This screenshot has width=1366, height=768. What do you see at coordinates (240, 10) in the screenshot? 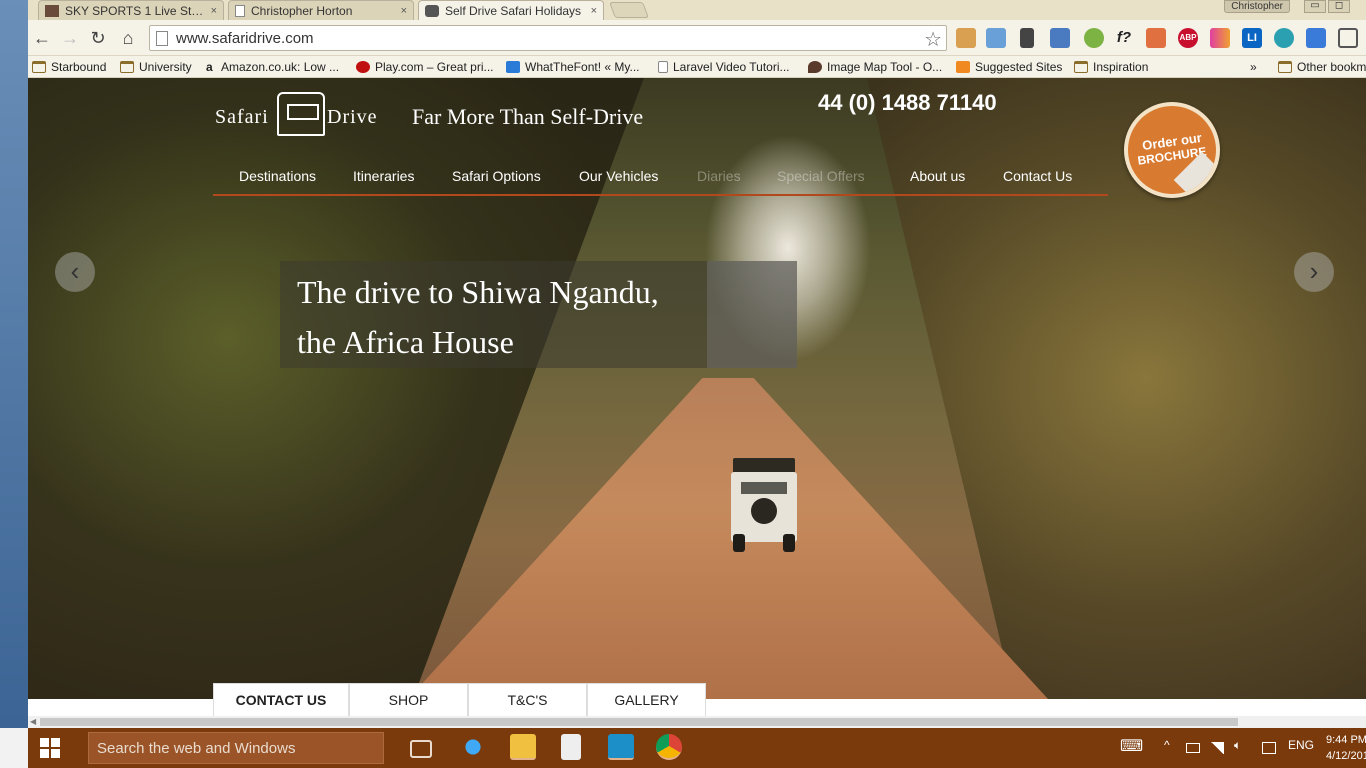
I see `page-favicon-icon` at bounding box center [240, 10].